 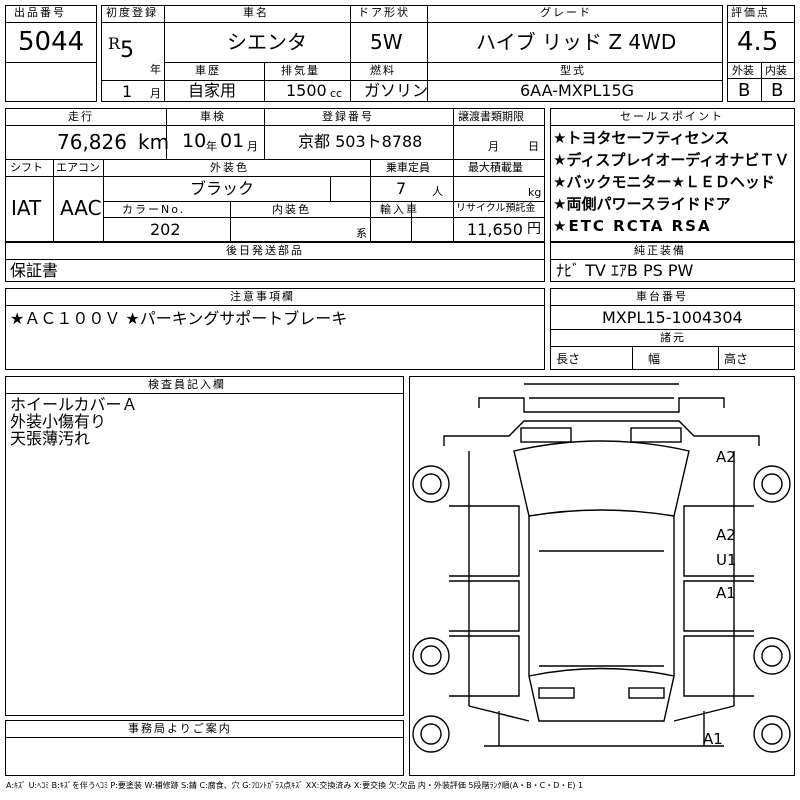 I want to click on door-value: 5W, so click(x=386, y=42).